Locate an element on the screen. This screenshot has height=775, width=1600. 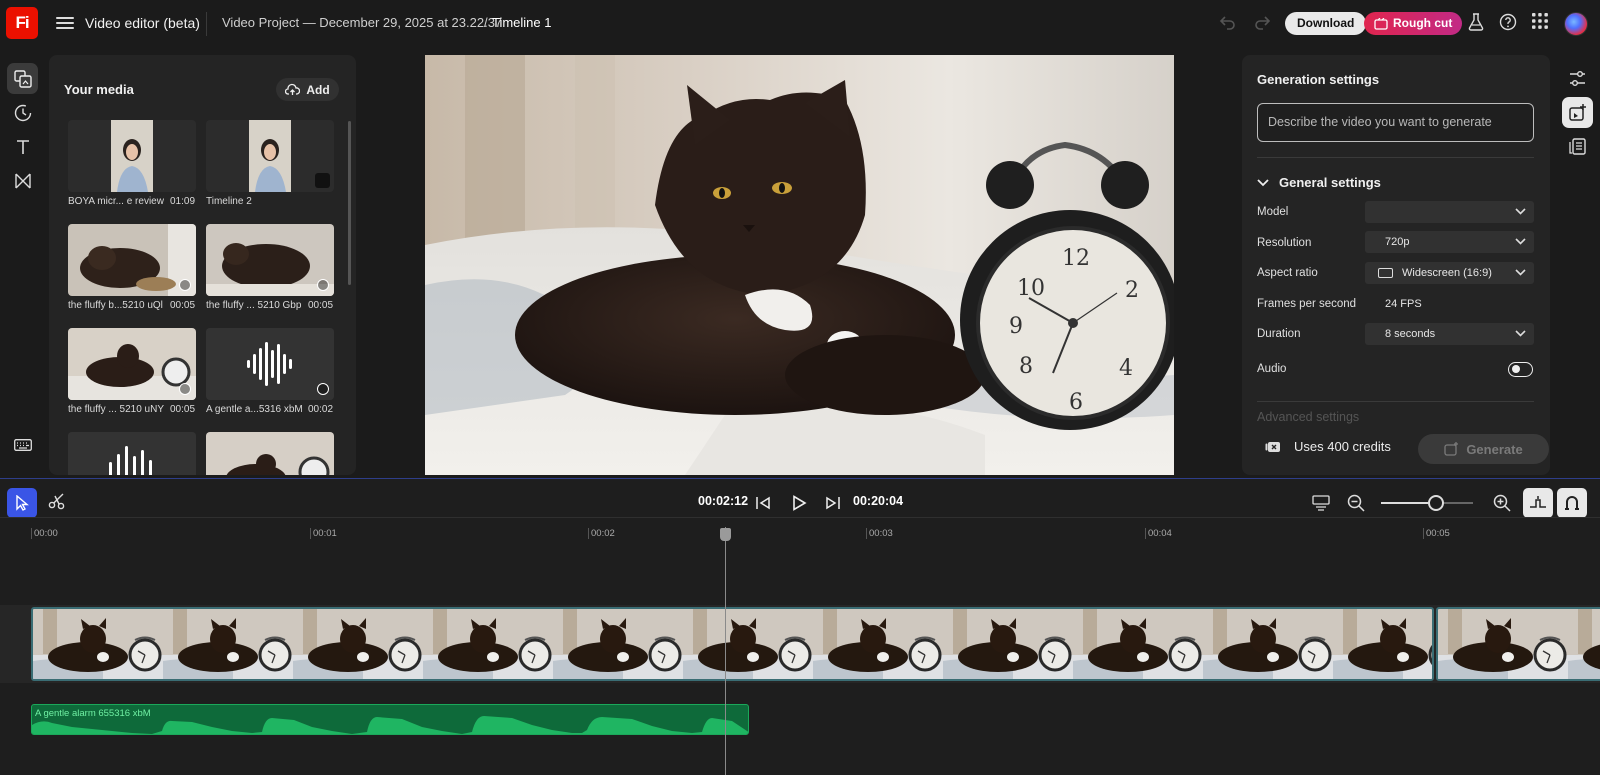
resolution-label: Resolution is located at coordinates (1284, 243).